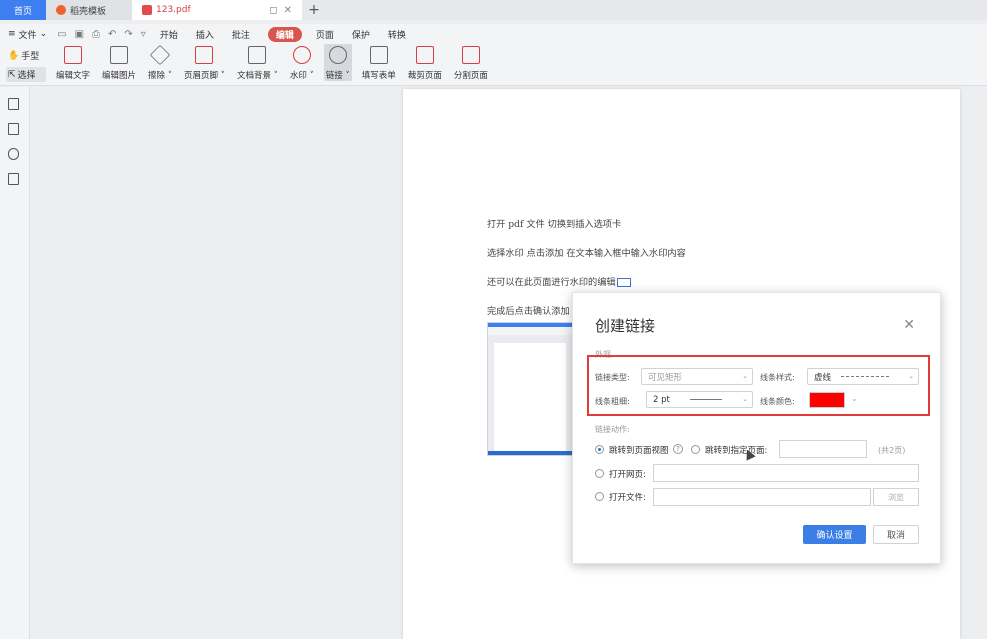 Image resolution: width=987 pixels, height=639 pixels. Describe the element at coordinates (89, 10) in the screenshot. I see `tab-templates: 稻壳模板` at that location.